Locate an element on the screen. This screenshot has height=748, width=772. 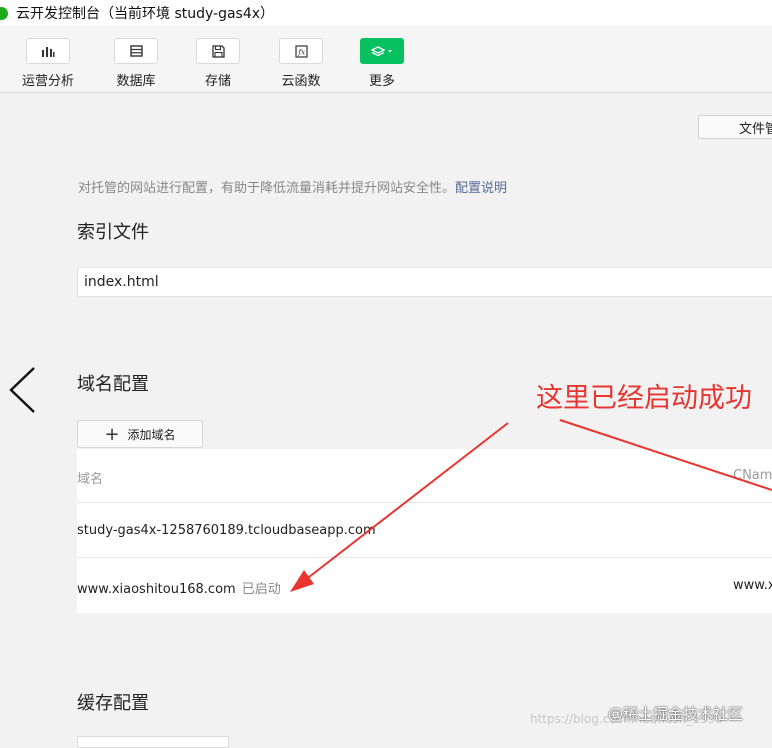
back-chevron-icon is located at coordinates (28, 391).